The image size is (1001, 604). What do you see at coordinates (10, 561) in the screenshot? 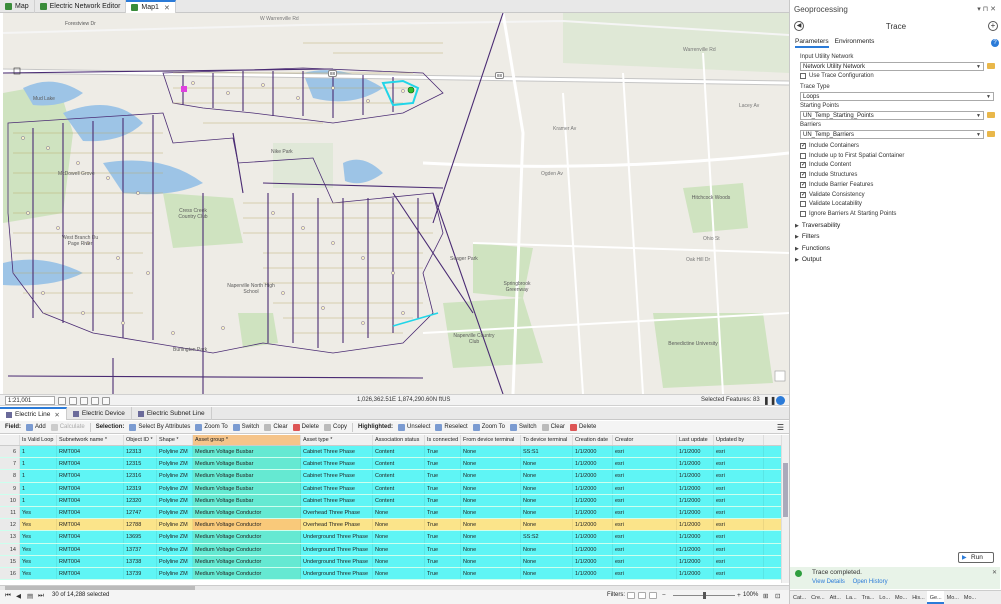
I see `row-number: 15` at bounding box center [10, 561].